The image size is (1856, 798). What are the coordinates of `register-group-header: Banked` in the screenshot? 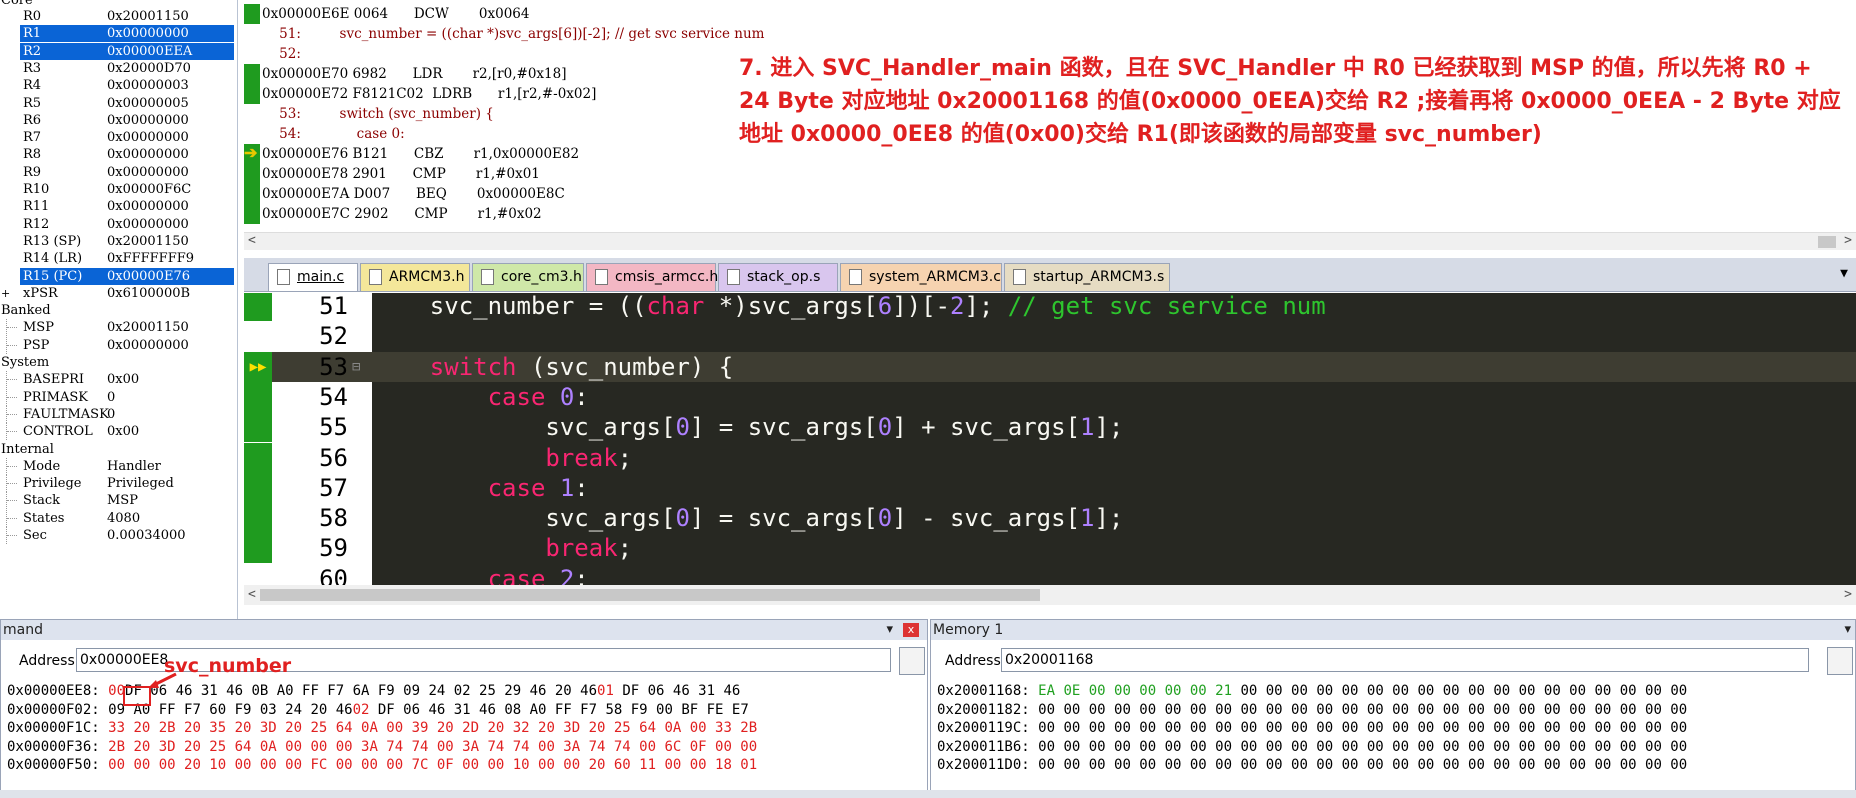 It's located at (118, 310).